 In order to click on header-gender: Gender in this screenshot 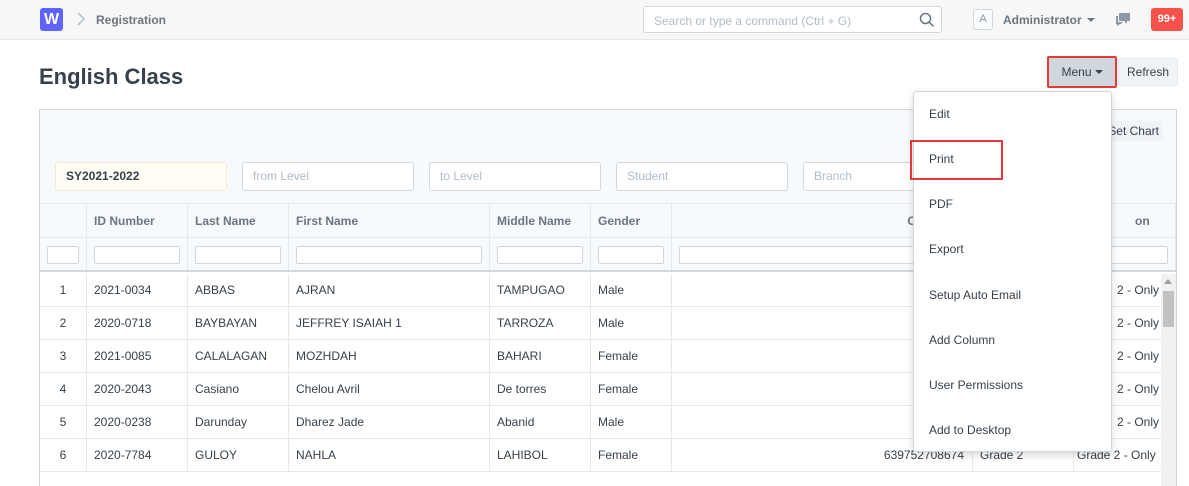, I will do `click(631, 220)`.